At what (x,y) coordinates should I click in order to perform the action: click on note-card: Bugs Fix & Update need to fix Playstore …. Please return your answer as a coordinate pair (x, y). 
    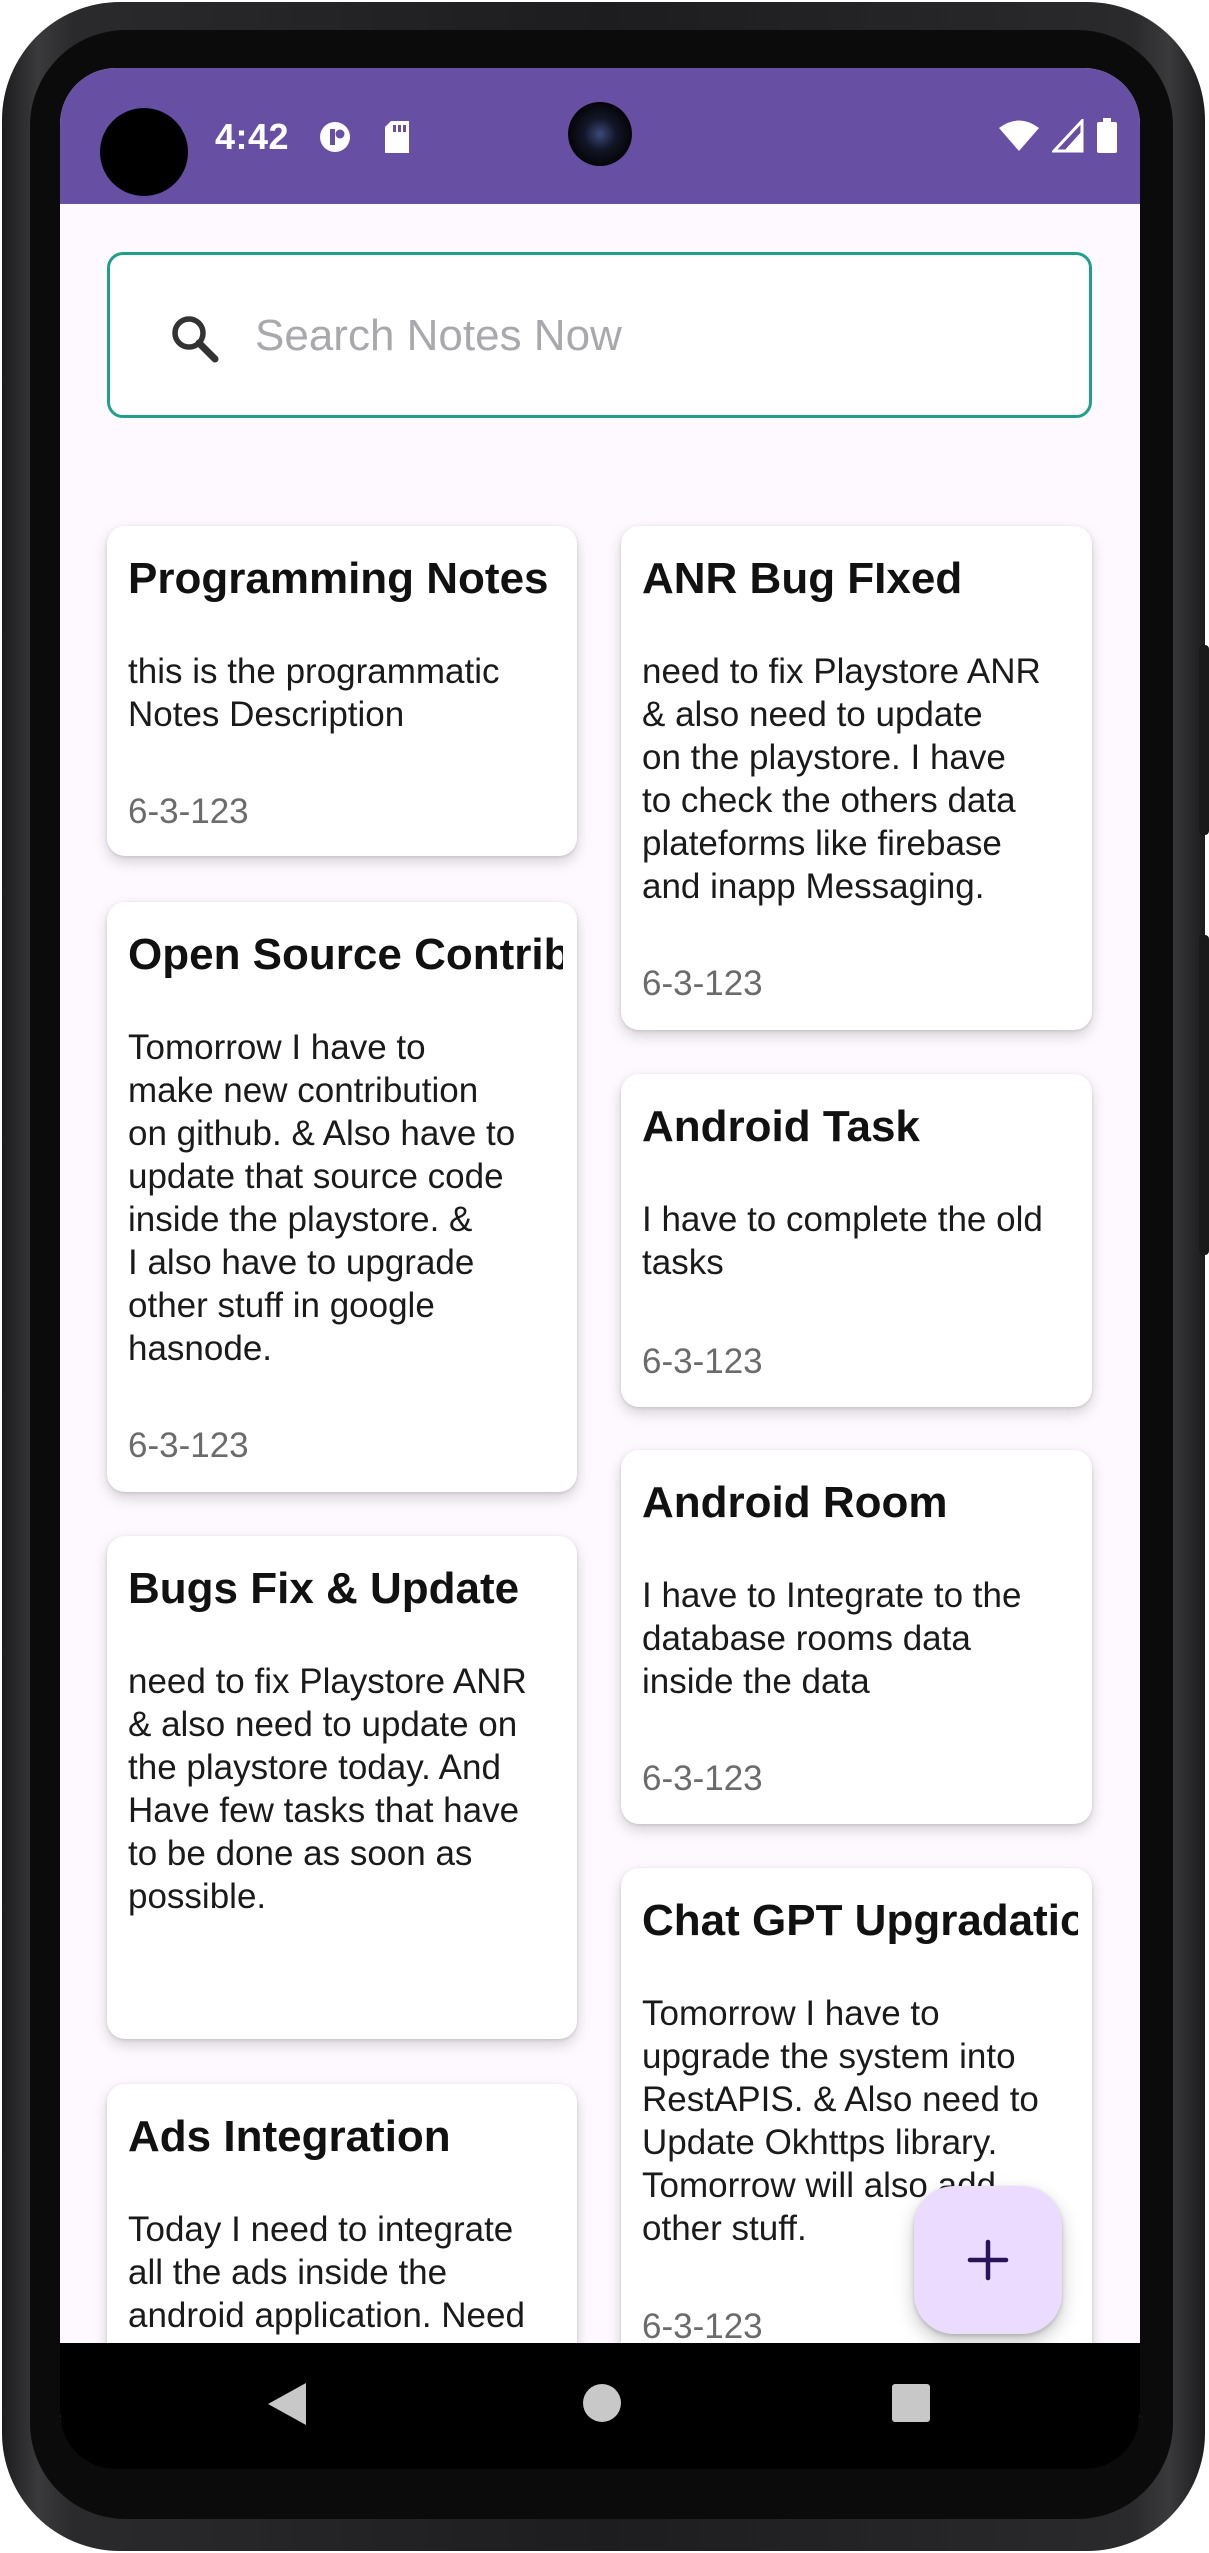
    Looking at the image, I should click on (342, 1787).